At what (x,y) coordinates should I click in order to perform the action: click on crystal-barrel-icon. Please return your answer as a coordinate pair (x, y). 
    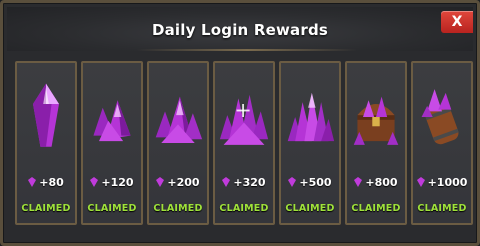
    Looking at the image, I should click on (442, 117).